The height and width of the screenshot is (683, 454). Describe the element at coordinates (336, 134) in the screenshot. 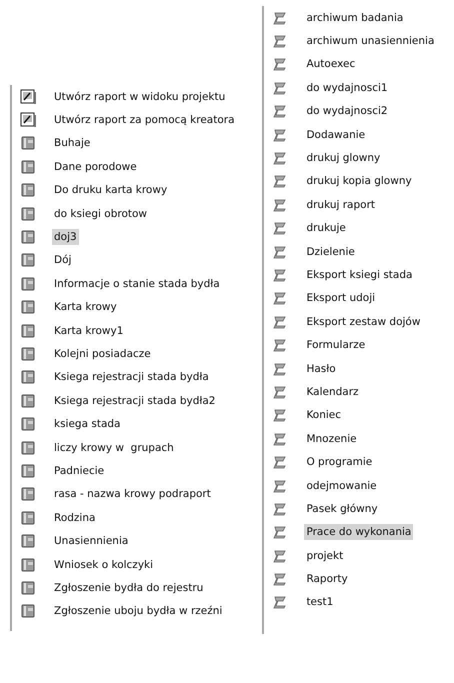

I see `list-item: Dodawanie` at that location.